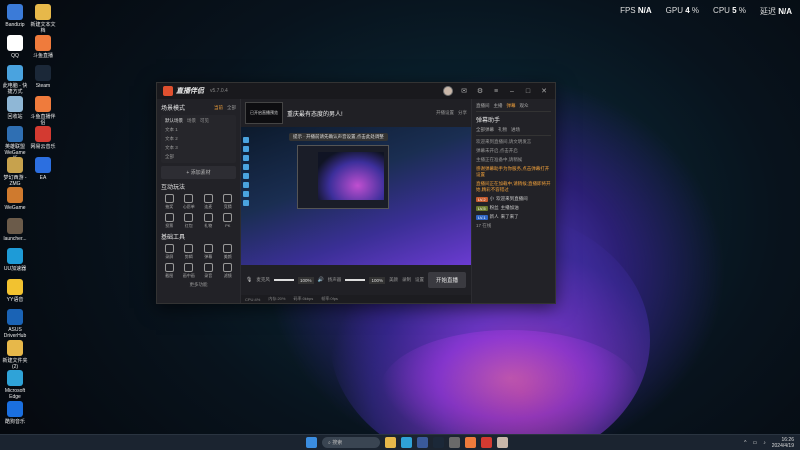 The width and height of the screenshot is (800, 450). Describe the element at coordinates (524, 106) in the screenshot. I see `tab-audience: 观众` at that location.